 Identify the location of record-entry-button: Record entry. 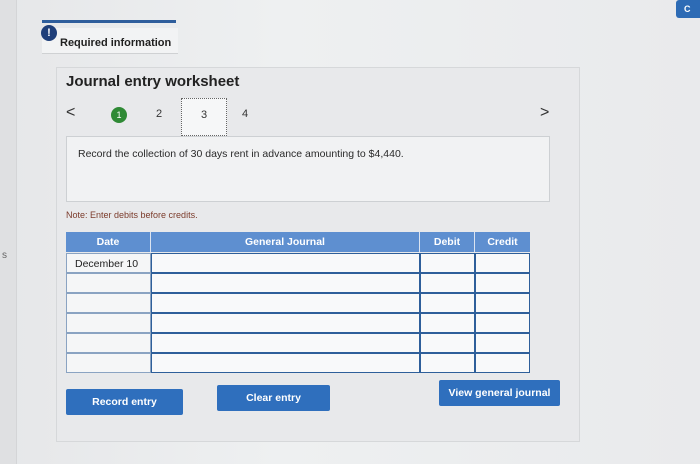
(124, 402).